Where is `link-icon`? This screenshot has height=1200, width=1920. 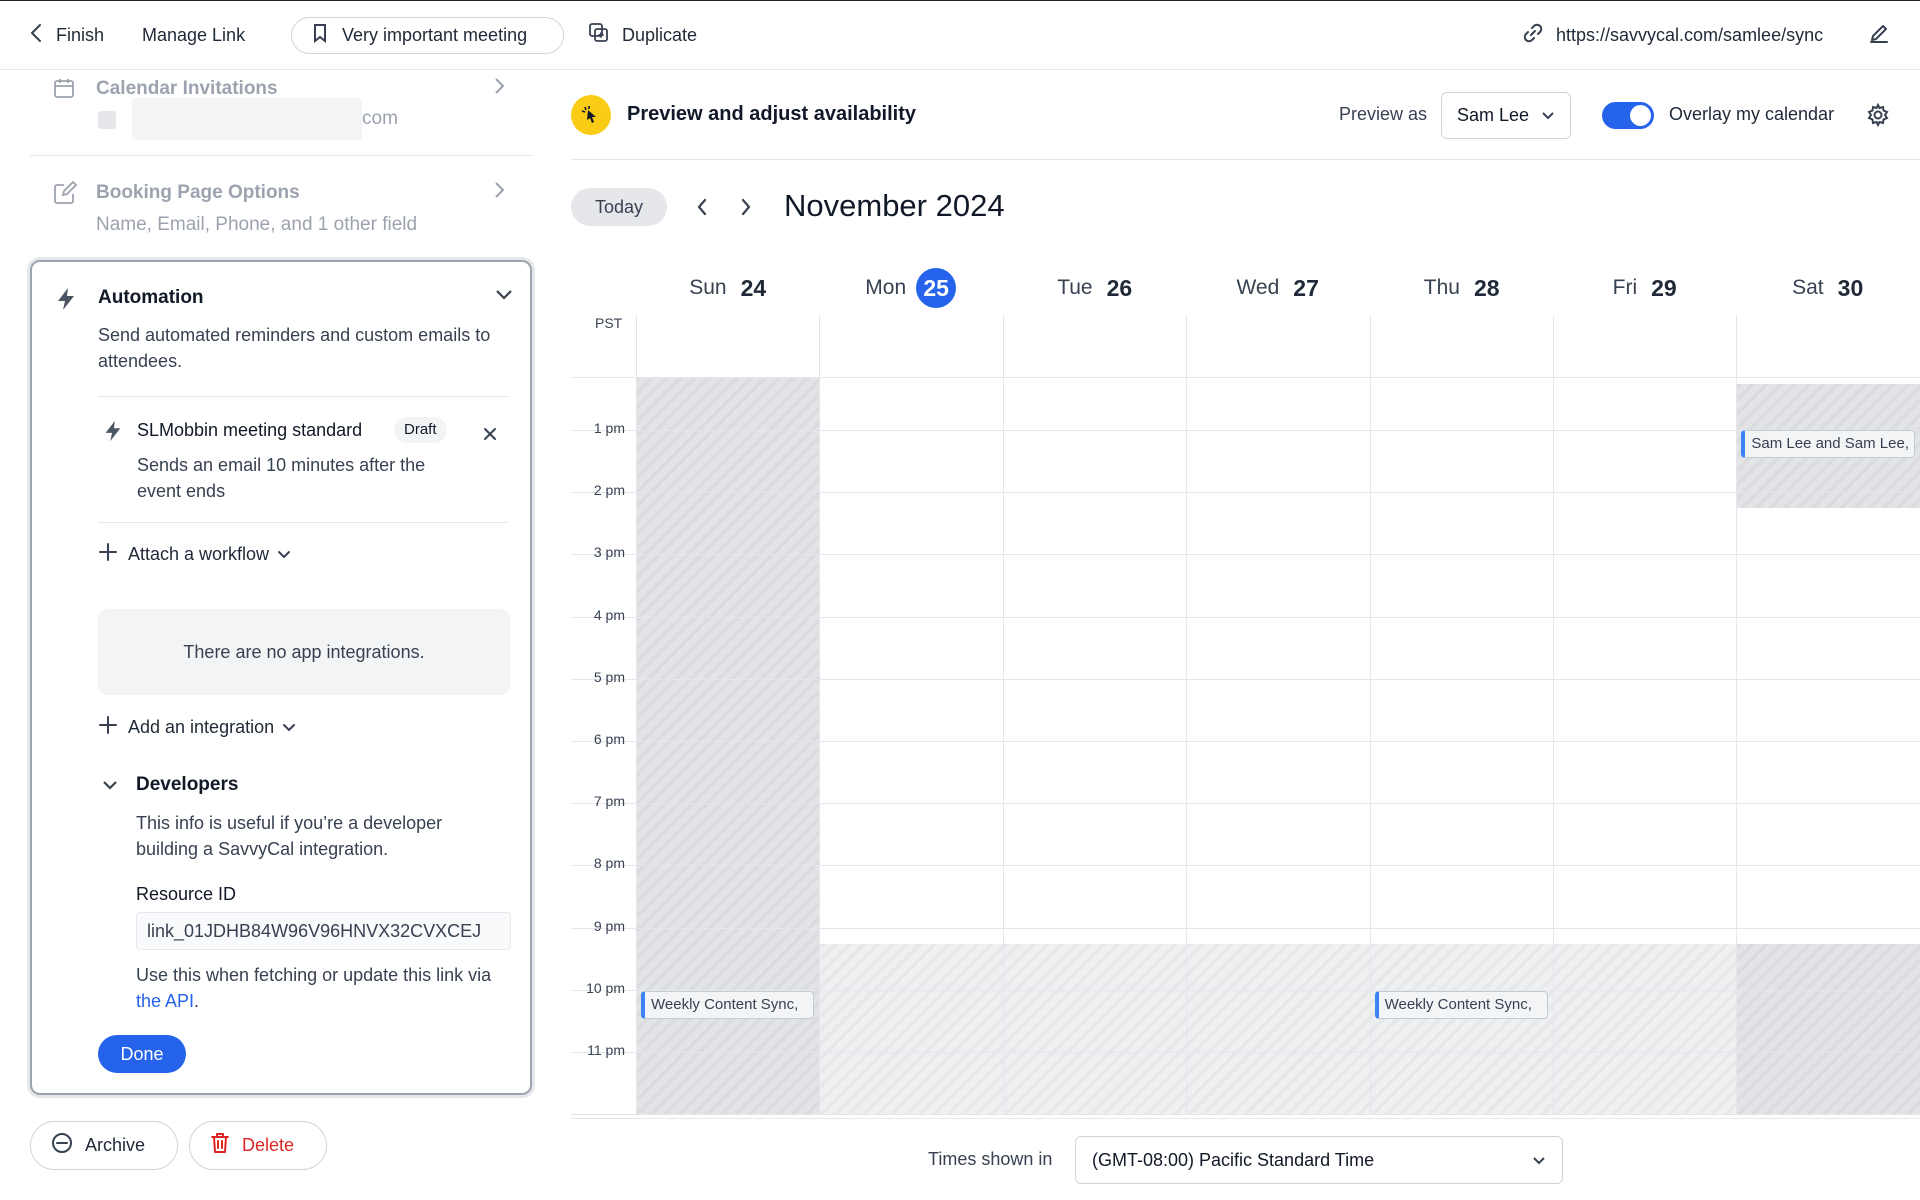 link-icon is located at coordinates (1533, 35).